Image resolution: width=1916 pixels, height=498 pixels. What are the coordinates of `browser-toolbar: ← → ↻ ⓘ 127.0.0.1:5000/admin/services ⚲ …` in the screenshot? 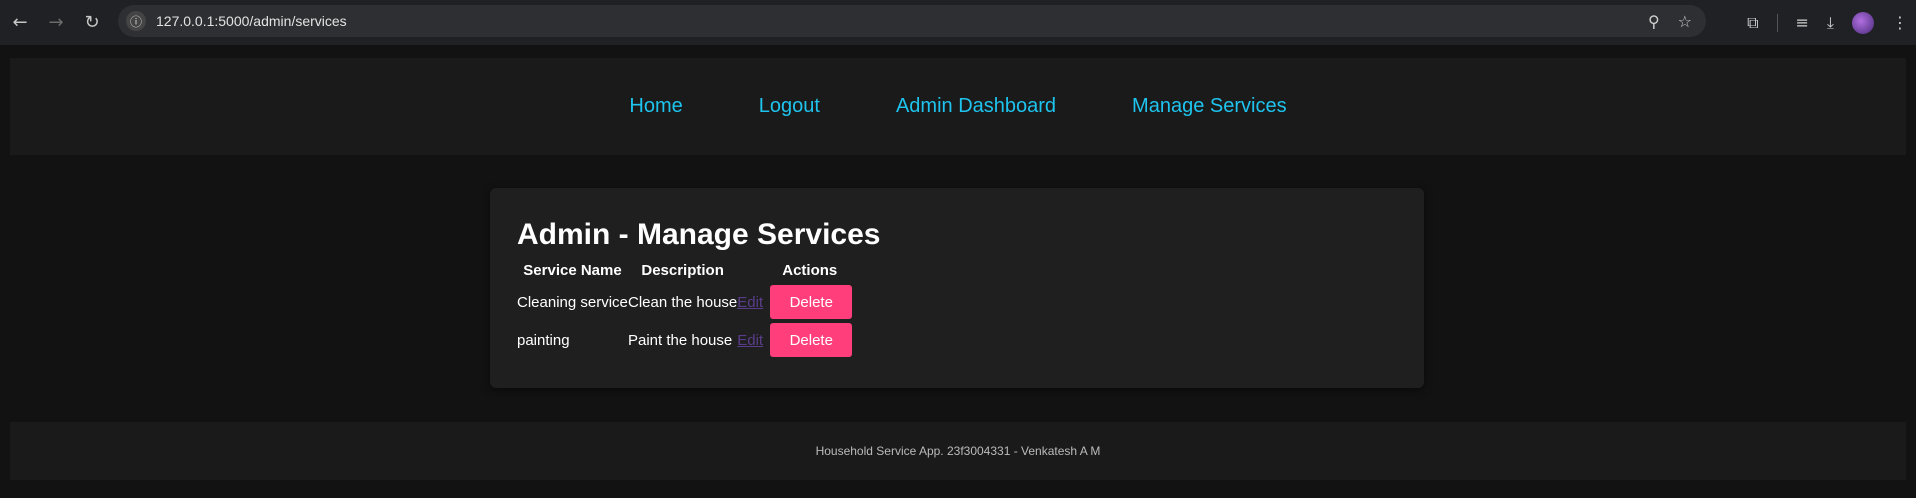 It's located at (958, 22).